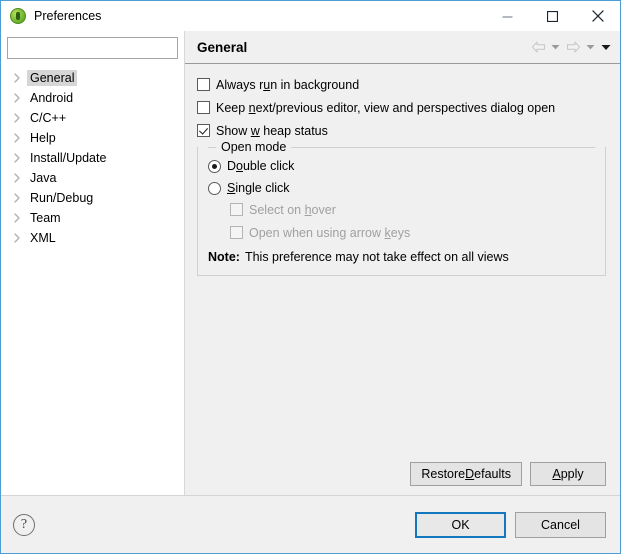  Describe the element at coordinates (605, 47) in the screenshot. I see `view-menu-chevron-down-icon` at that location.